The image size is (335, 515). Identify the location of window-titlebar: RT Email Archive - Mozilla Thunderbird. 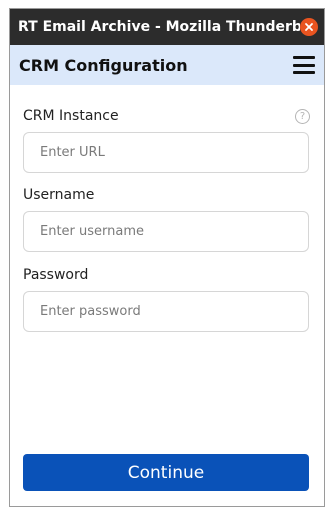
(167, 27).